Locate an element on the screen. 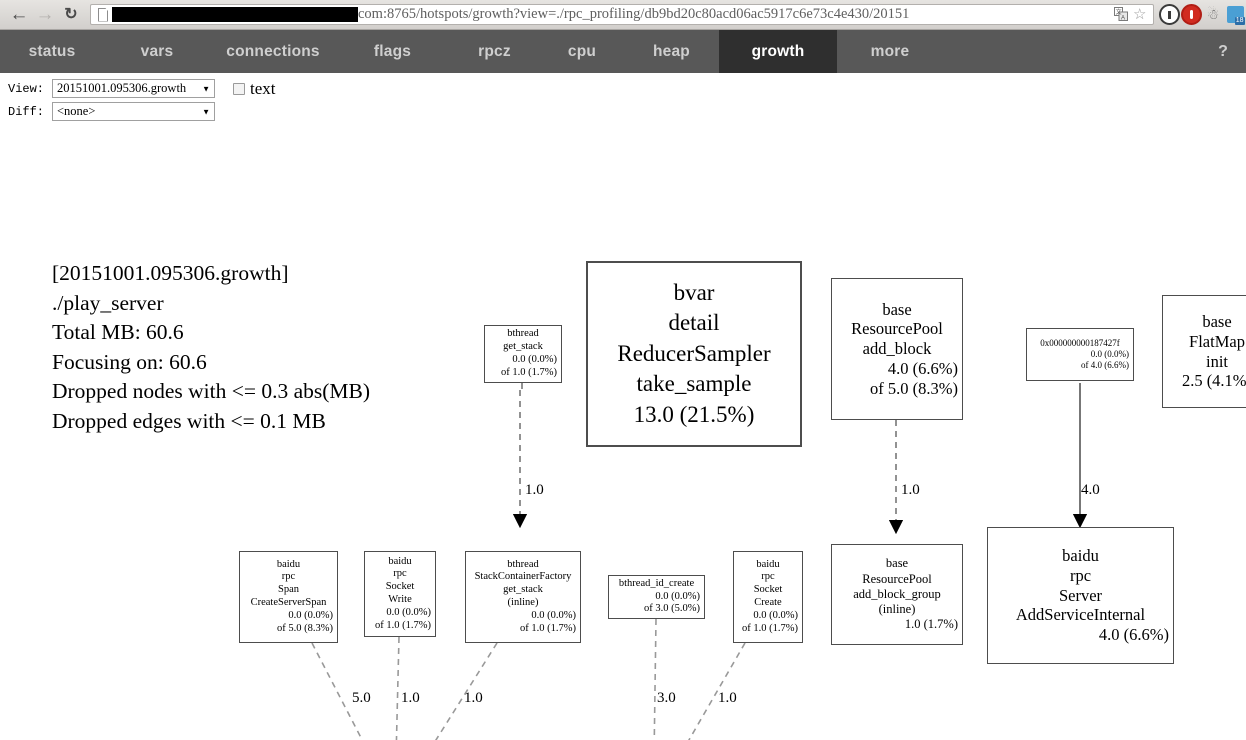 The image size is (1246, 740). text-checkbox-wrapper: text is located at coordinates (254, 89).